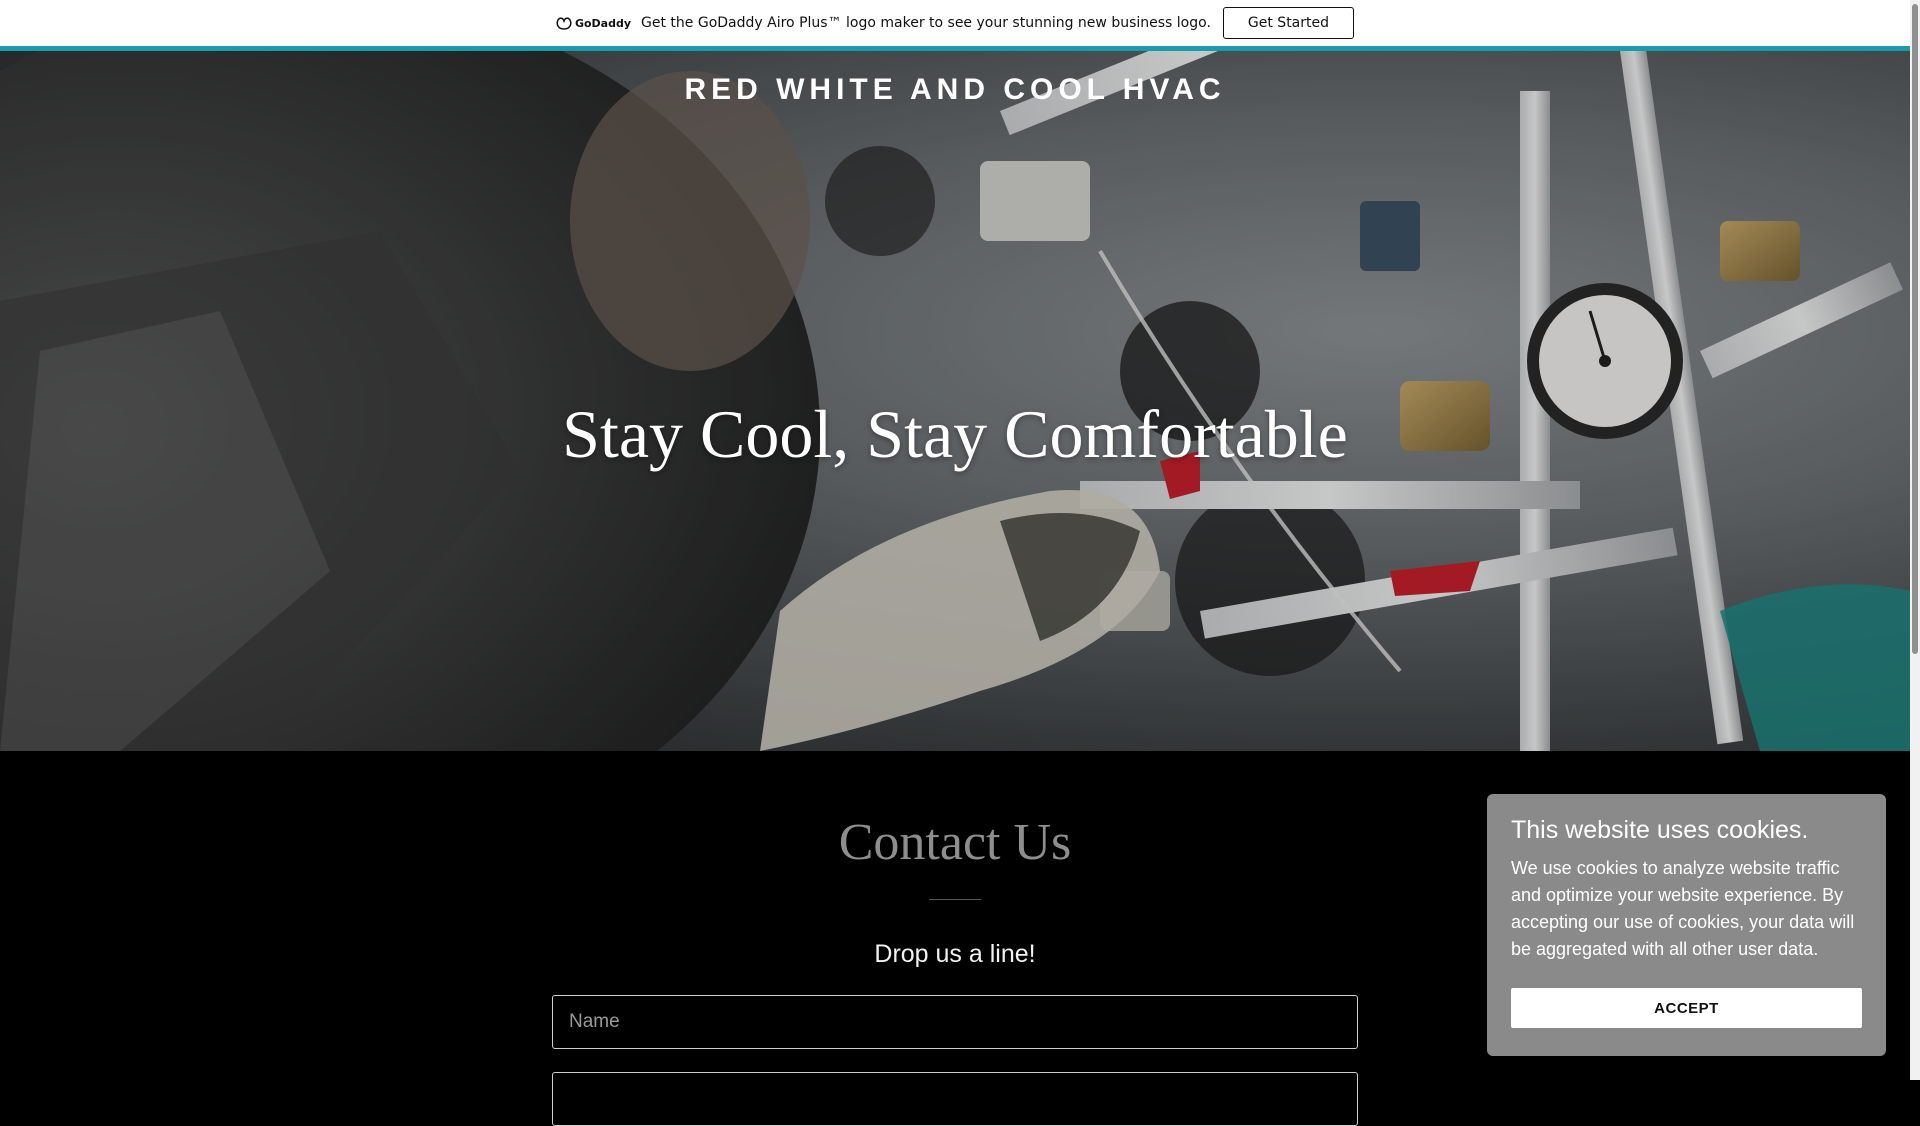 The width and height of the screenshot is (1920, 1126). What do you see at coordinates (955, 1099) in the screenshot?
I see `next-form-field` at bounding box center [955, 1099].